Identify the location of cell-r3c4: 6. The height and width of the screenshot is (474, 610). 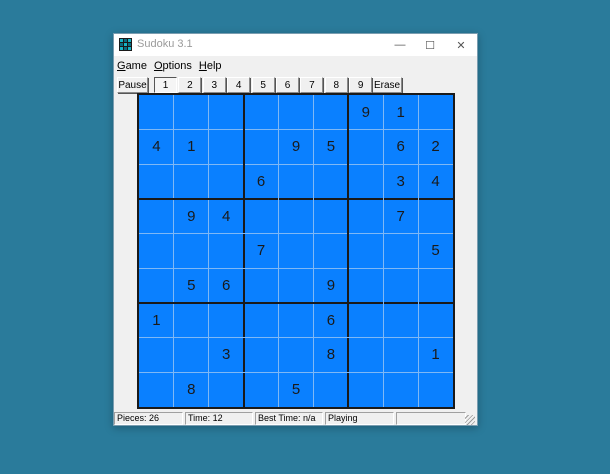
(261, 181).